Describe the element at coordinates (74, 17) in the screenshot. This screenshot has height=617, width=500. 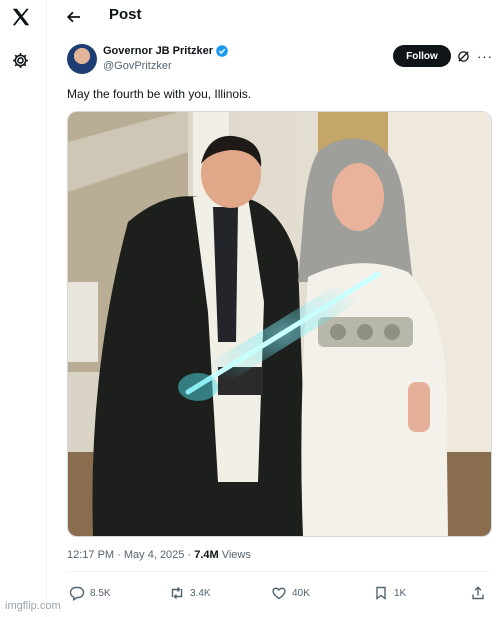
I see `back-arrow-icon` at that location.